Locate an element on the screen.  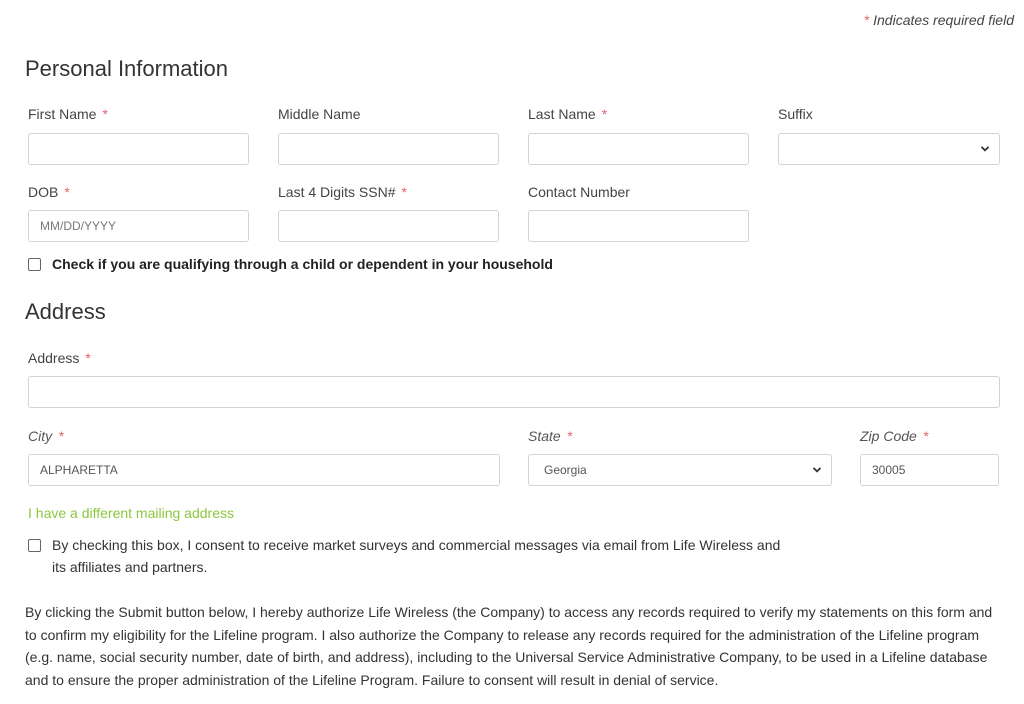
first-name-label-text: First Name is located at coordinates (62, 114).